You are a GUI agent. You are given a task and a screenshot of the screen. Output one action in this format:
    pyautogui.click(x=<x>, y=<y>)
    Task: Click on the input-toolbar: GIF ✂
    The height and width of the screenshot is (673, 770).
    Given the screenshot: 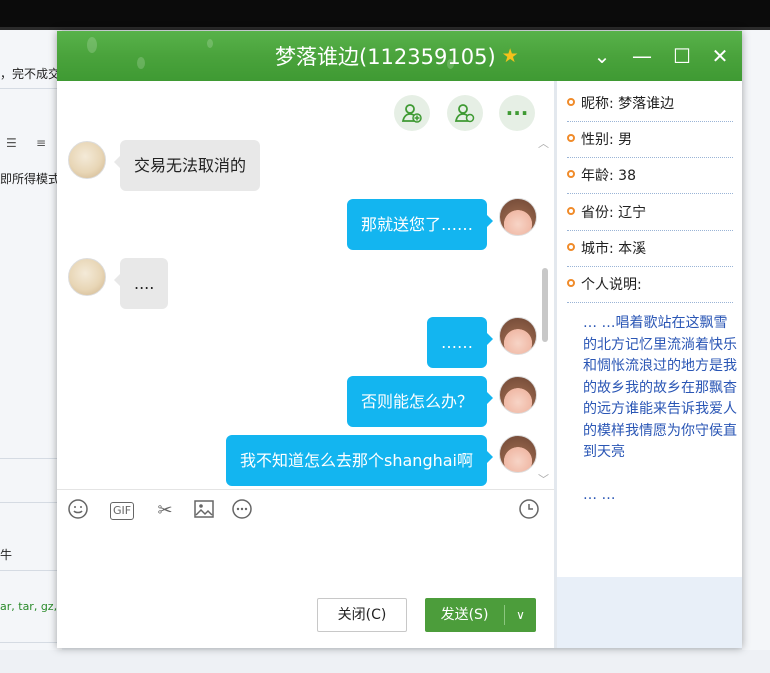 What is the action you would take?
    pyautogui.click(x=305, y=510)
    